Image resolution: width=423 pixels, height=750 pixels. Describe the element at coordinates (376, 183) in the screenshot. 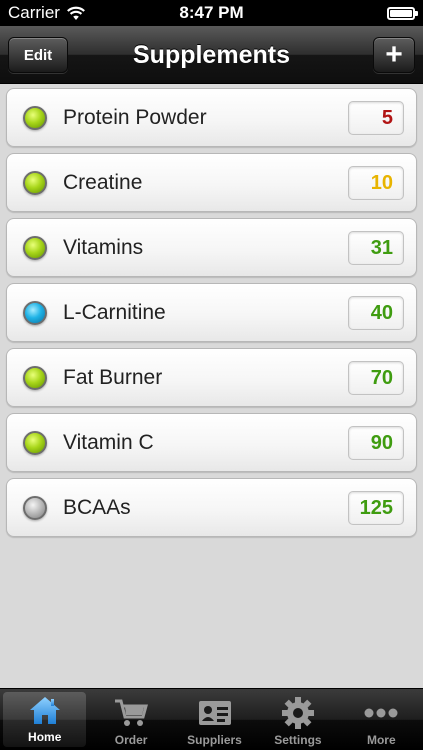

I see `item-count: 10` at that location.